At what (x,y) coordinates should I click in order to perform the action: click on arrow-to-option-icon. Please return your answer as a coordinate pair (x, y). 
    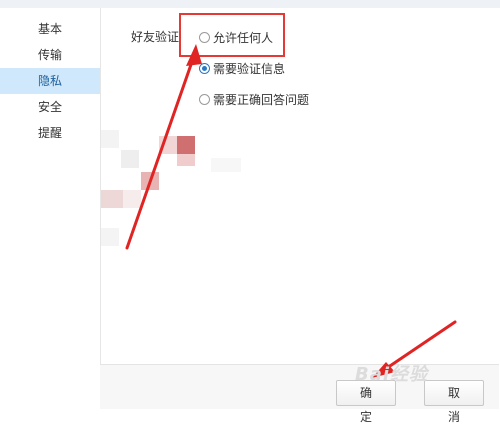
    Looking at the image, I should click on (163, 147).